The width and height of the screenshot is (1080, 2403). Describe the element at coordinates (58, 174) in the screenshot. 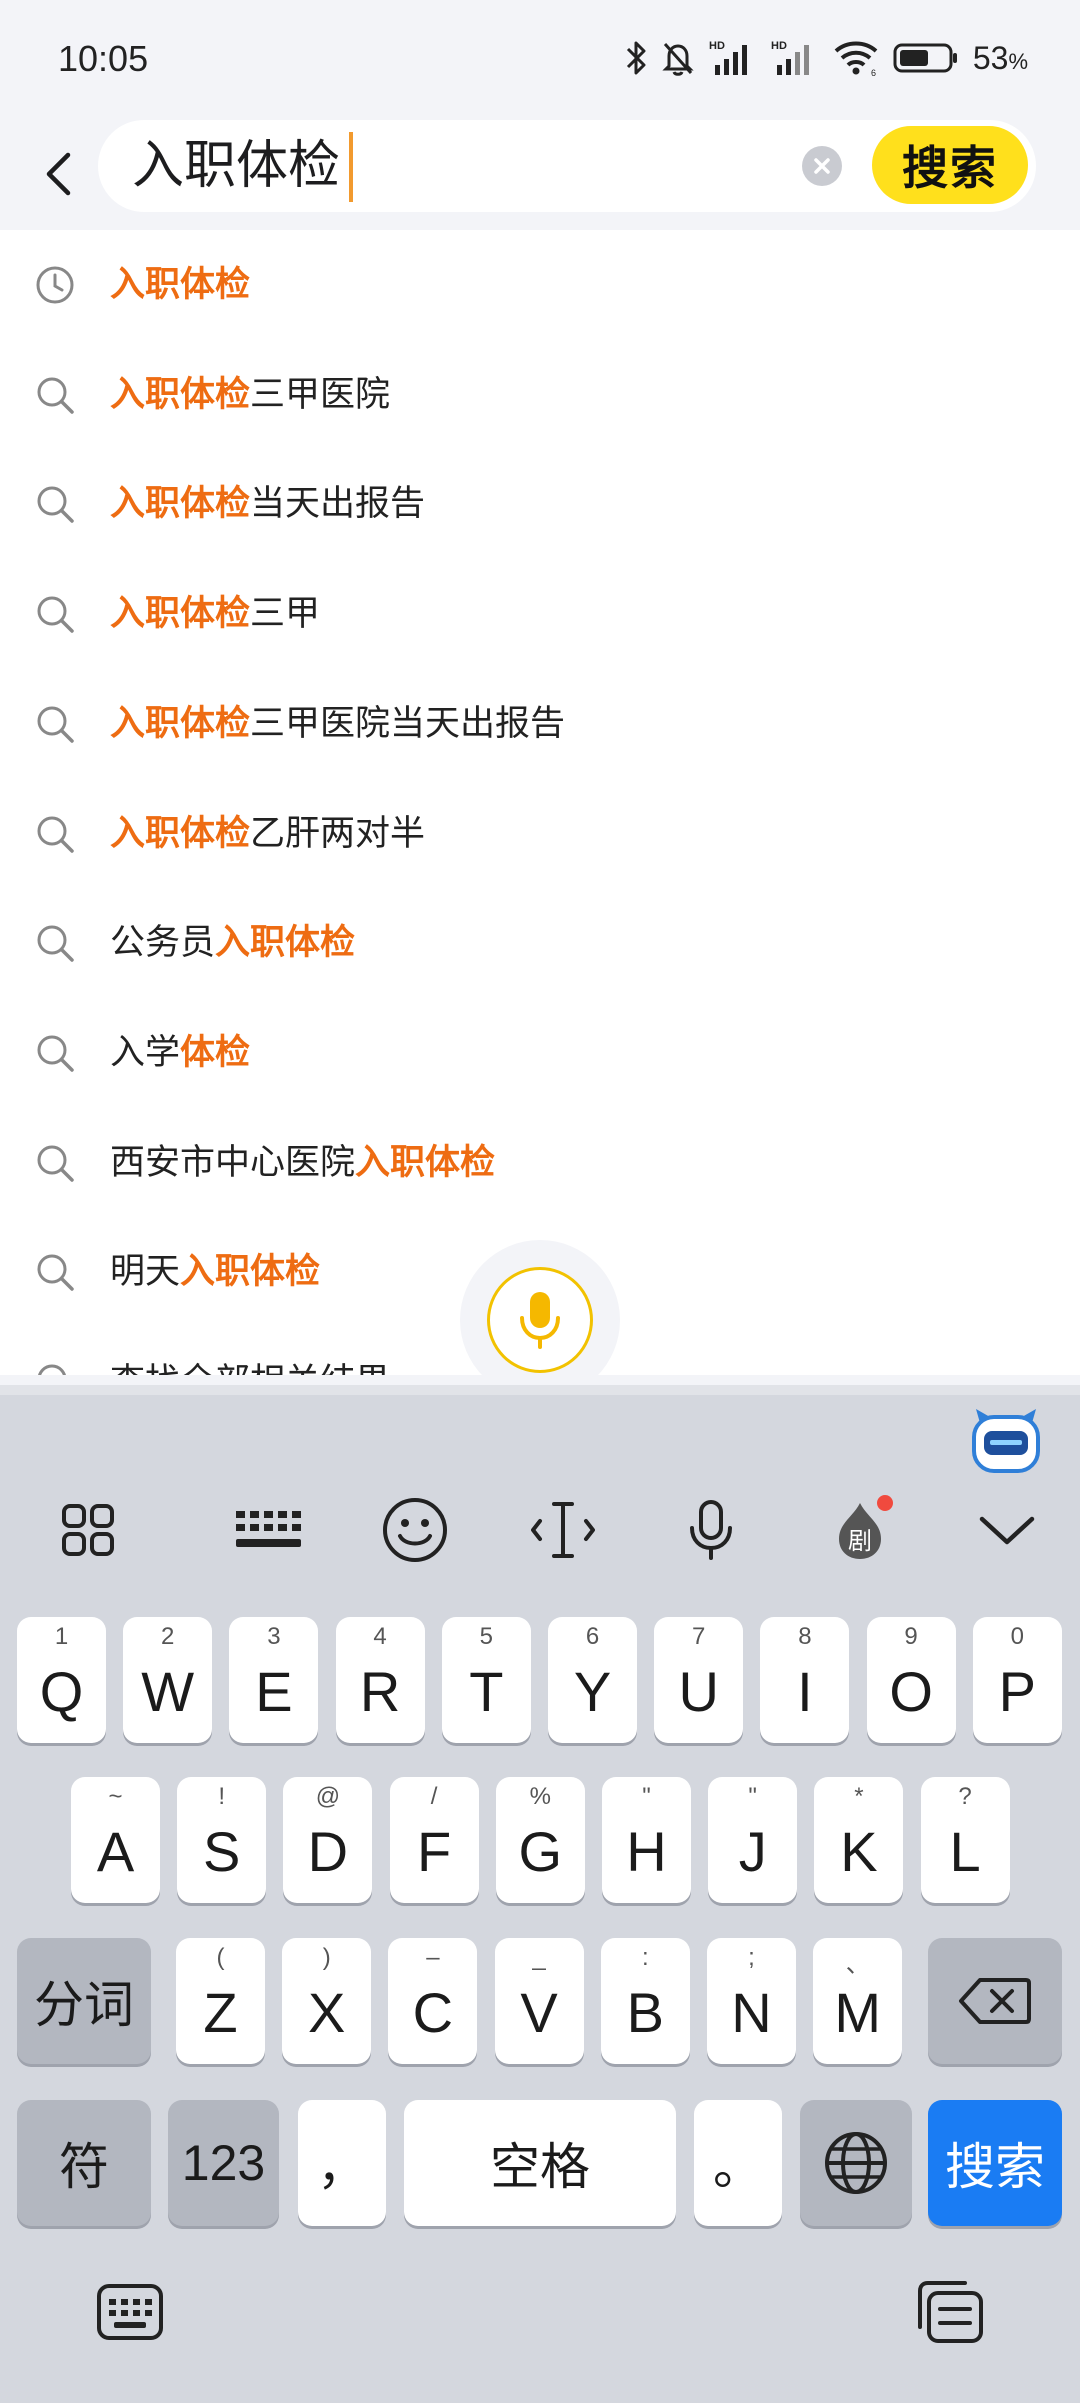

I see `back-button` at that location.